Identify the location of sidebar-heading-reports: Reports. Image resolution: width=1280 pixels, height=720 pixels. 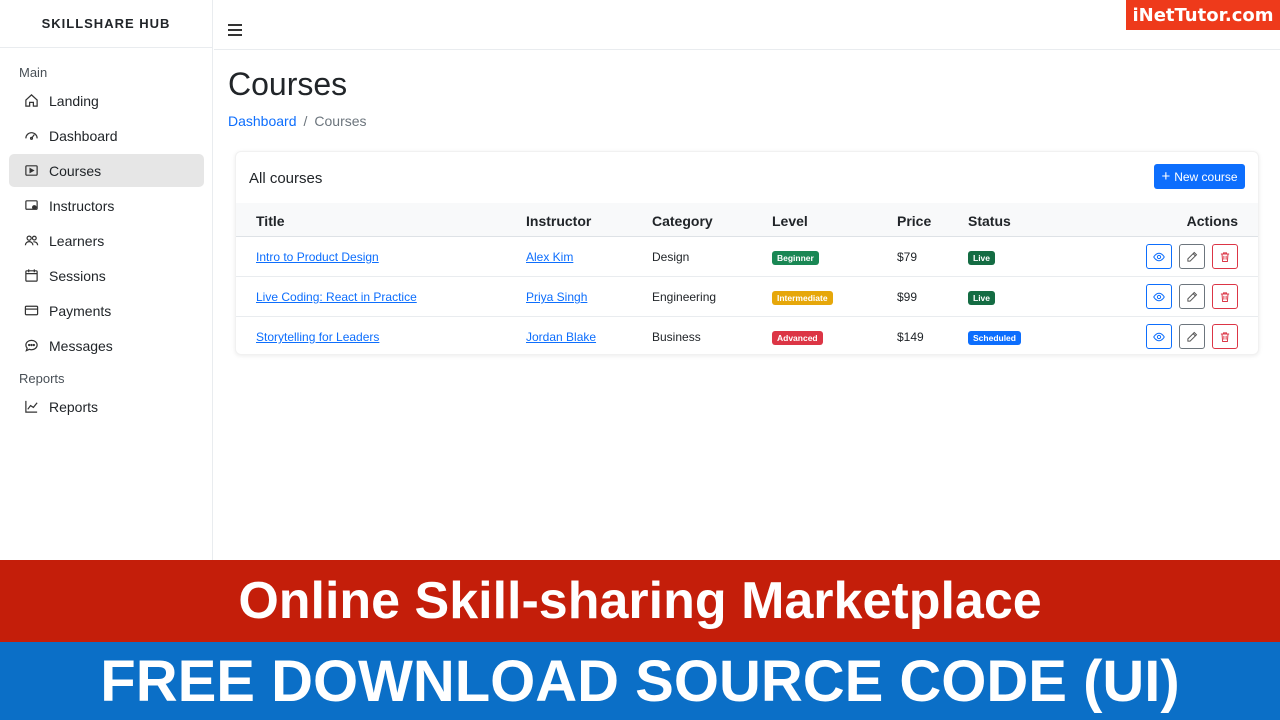
(42, 378).